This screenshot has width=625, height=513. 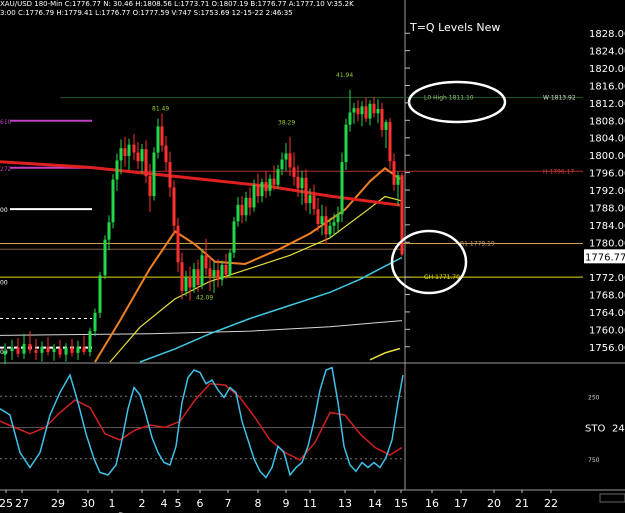 What do you see at coordinates (607, 226) in the screenshot?
I see `price-tick-label: 1784.00` at bounding box center [607, 226].